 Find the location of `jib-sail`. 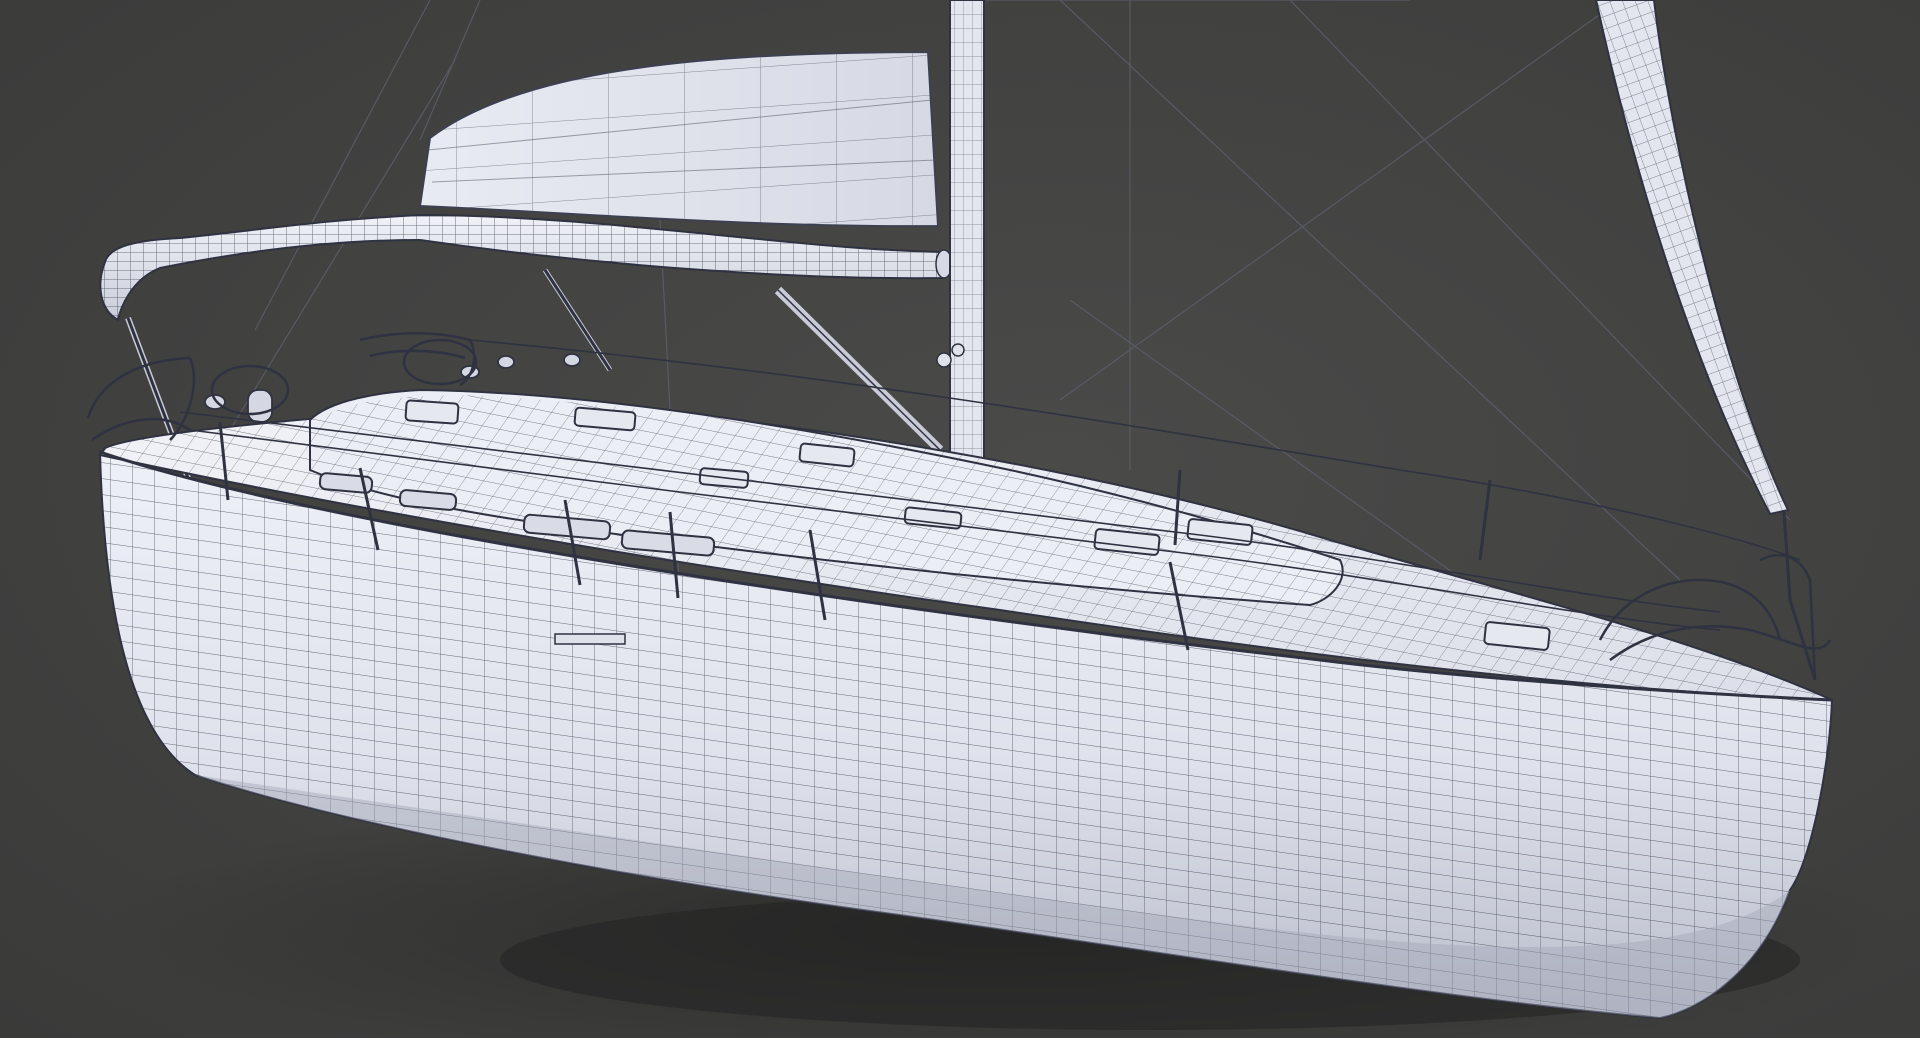

jib-sail is located at coordinates (1705, 340).